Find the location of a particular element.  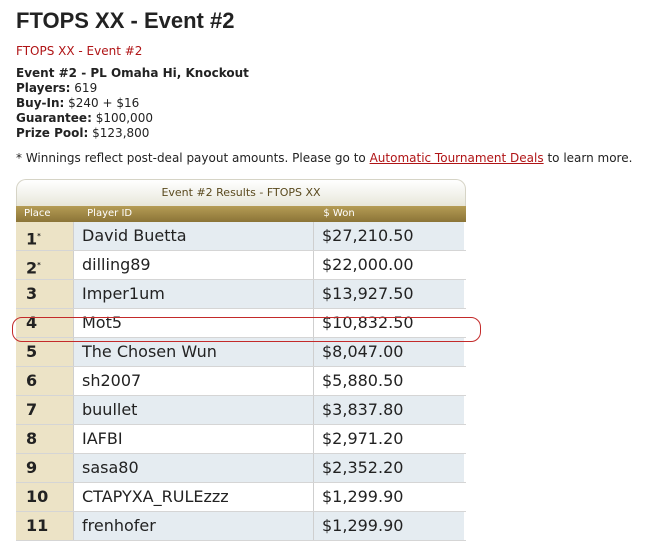

row-highlight-circle is located at coordinates (246, 329).